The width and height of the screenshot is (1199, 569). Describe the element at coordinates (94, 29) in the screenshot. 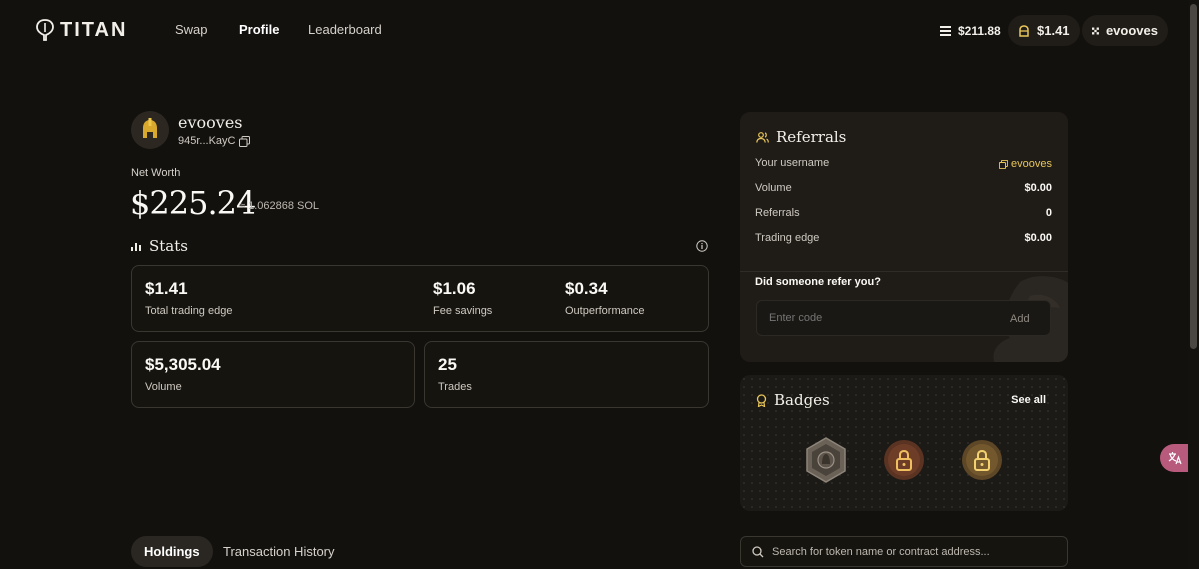

I see `logo-text: TITAN` at that location.